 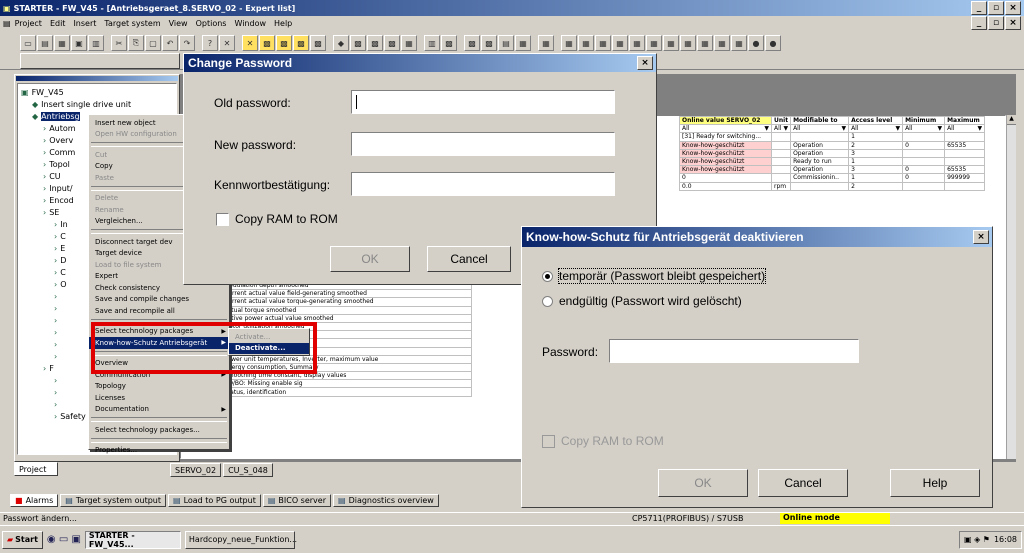 I want to click on column-header: Access level, so click(x=876, y=121).